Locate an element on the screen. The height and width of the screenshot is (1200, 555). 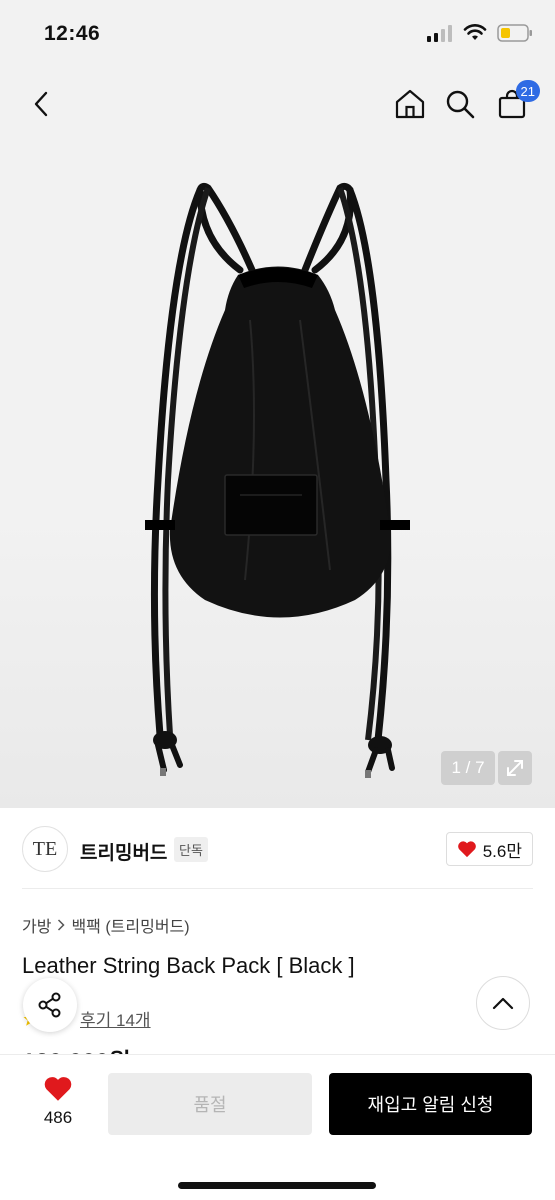
search-icon is located at coordinates (460, 104).